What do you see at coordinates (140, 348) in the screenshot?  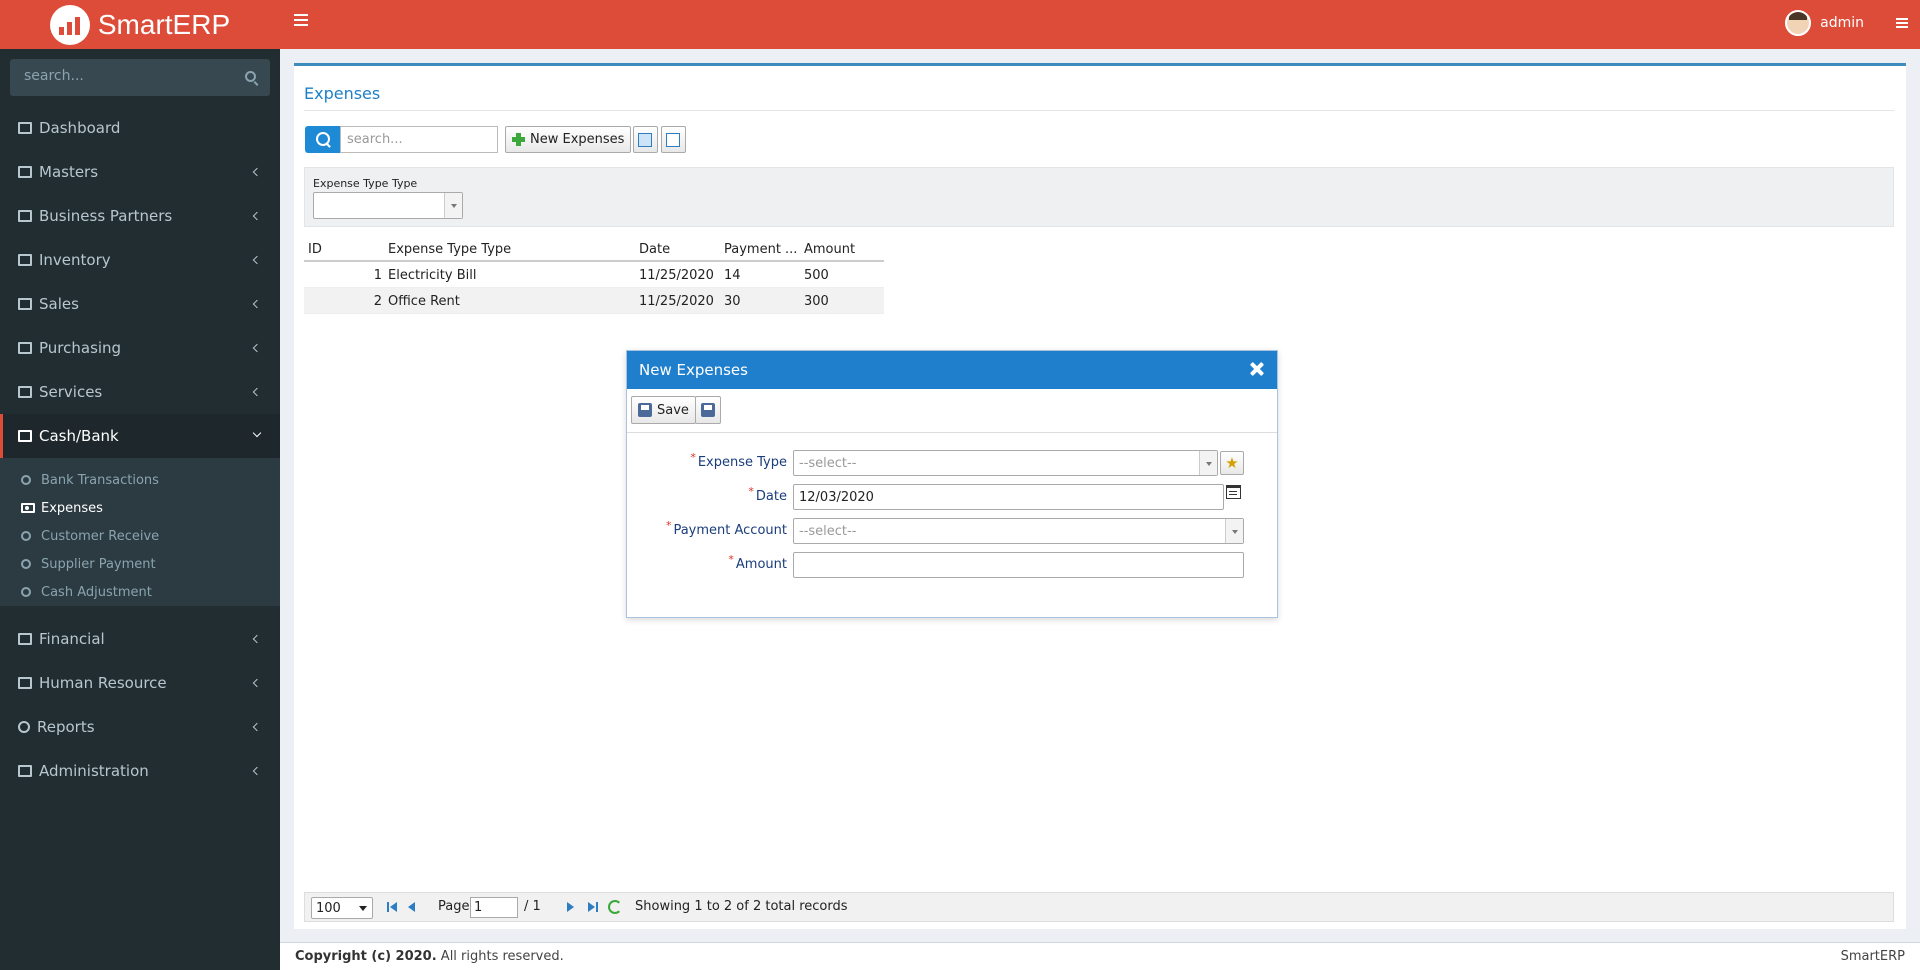 I see `sidebar-item-purchasing: Purchasing` at bounding box center [140, 348].